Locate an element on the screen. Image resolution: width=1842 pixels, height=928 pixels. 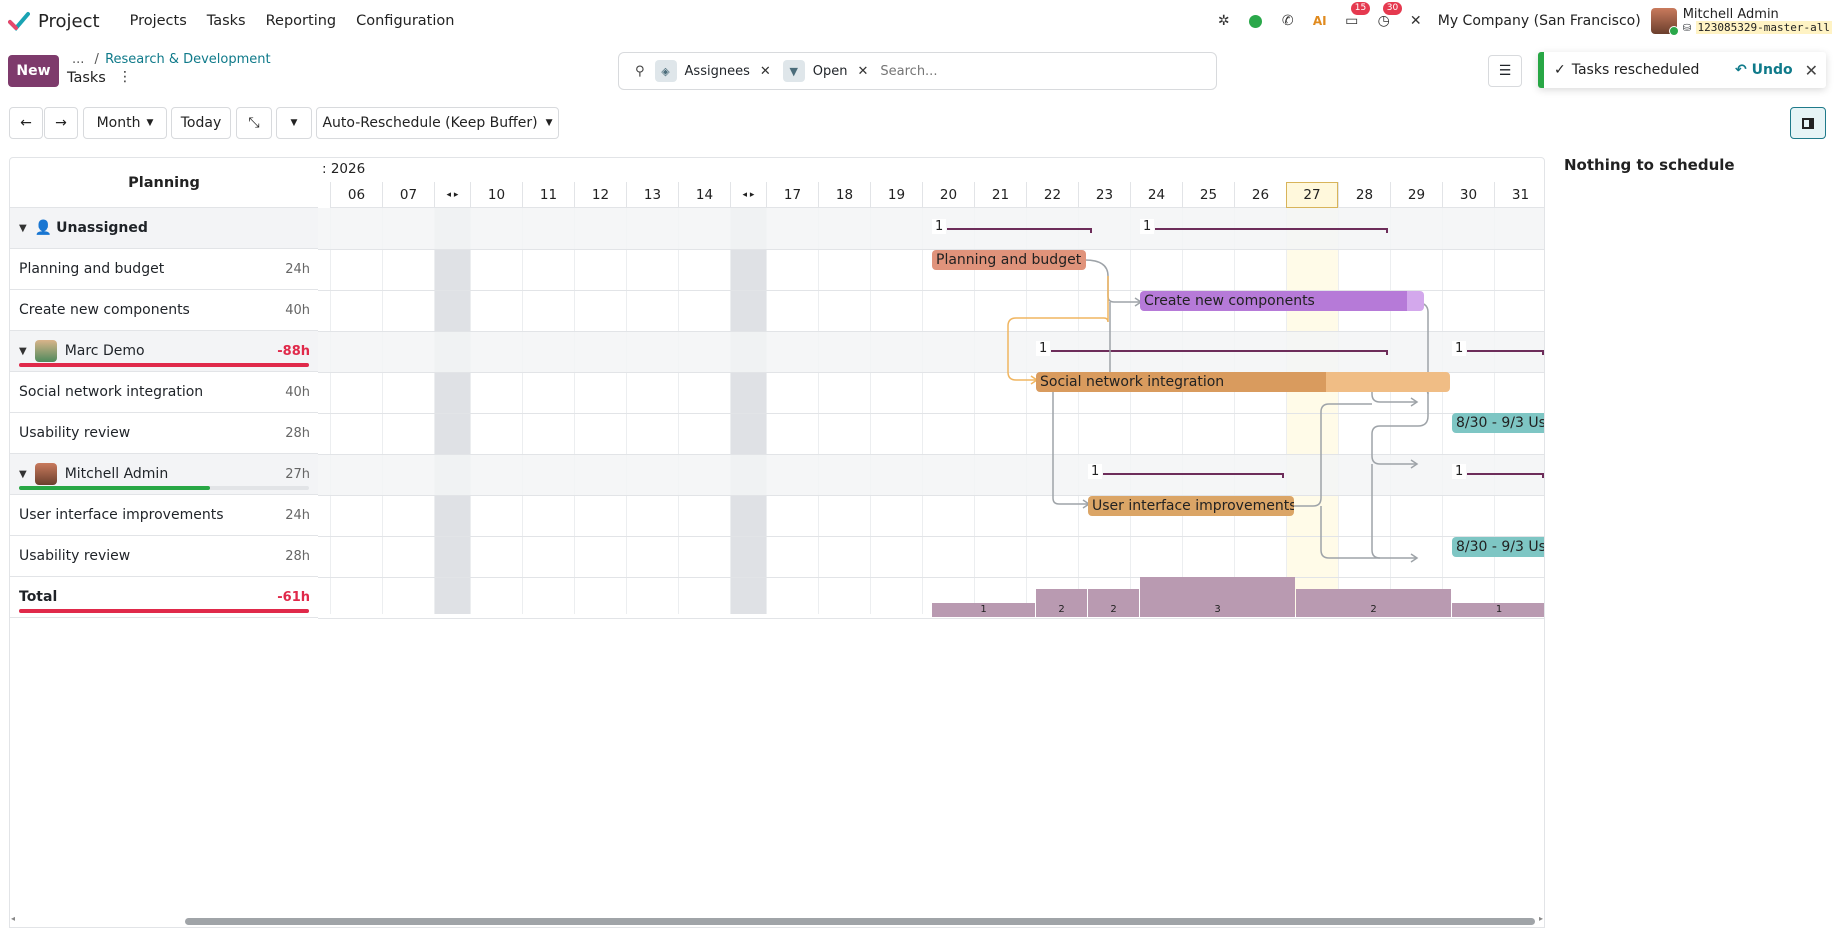
app-brand: Project is located at coordinates (54, 21).